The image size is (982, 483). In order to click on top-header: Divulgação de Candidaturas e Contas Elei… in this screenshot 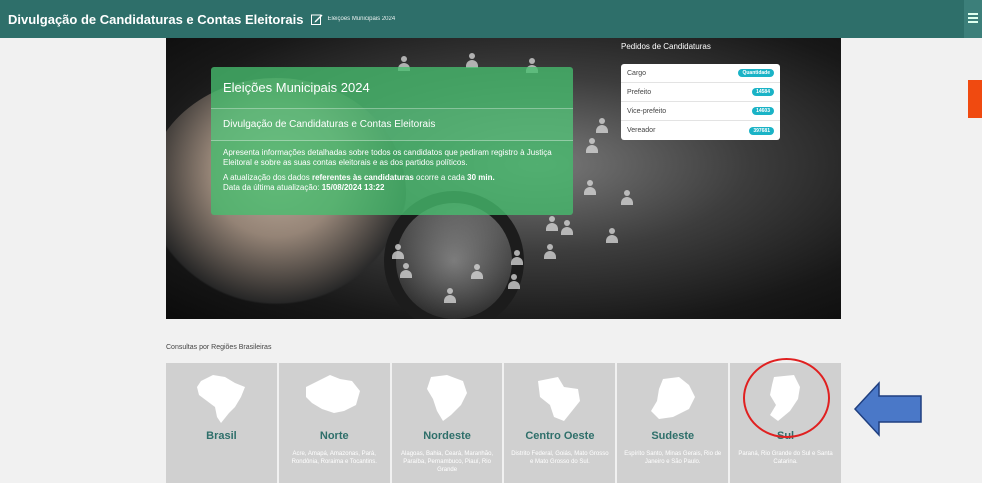, I will do `click(491, 19)`.